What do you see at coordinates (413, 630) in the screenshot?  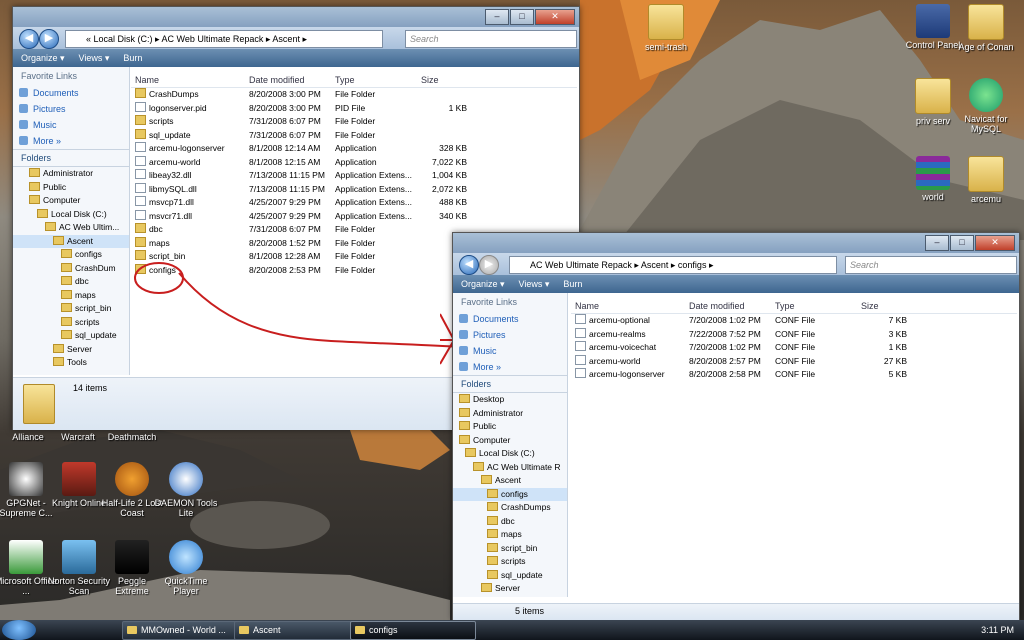 I see `taskbar-item-configs: configs` at bounding box center [413, 630].